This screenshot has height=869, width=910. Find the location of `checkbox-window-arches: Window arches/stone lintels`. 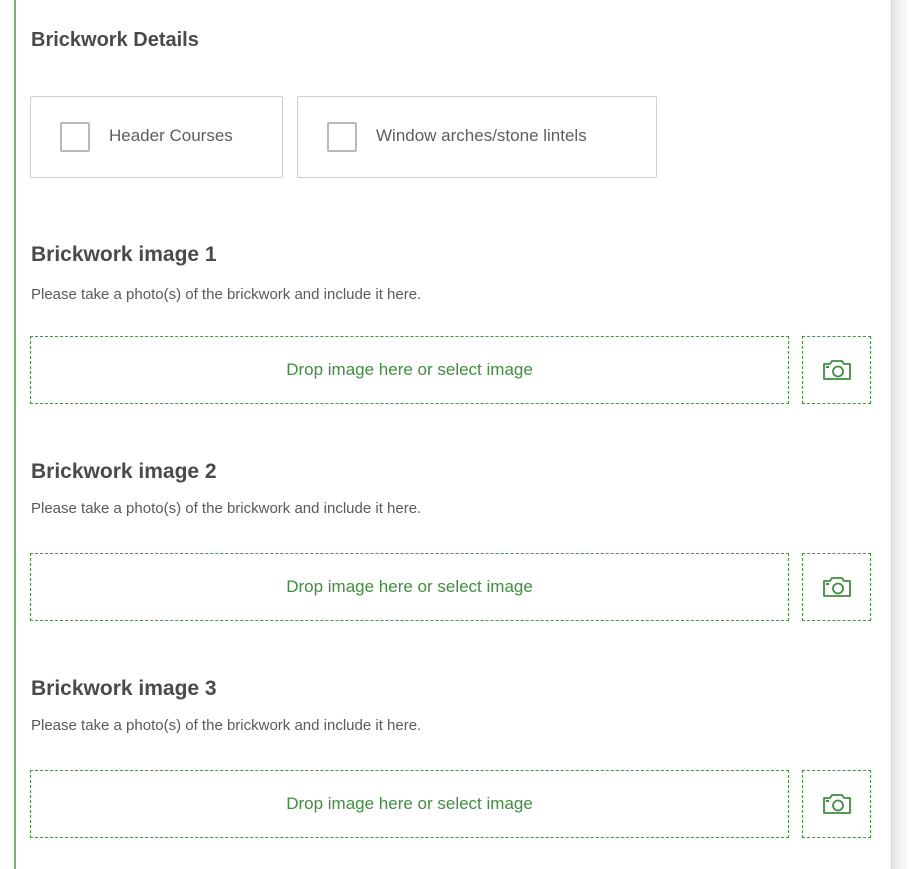

checkbox-window-arches: Window arches/stone lintels is located at coordinates (477, 137).